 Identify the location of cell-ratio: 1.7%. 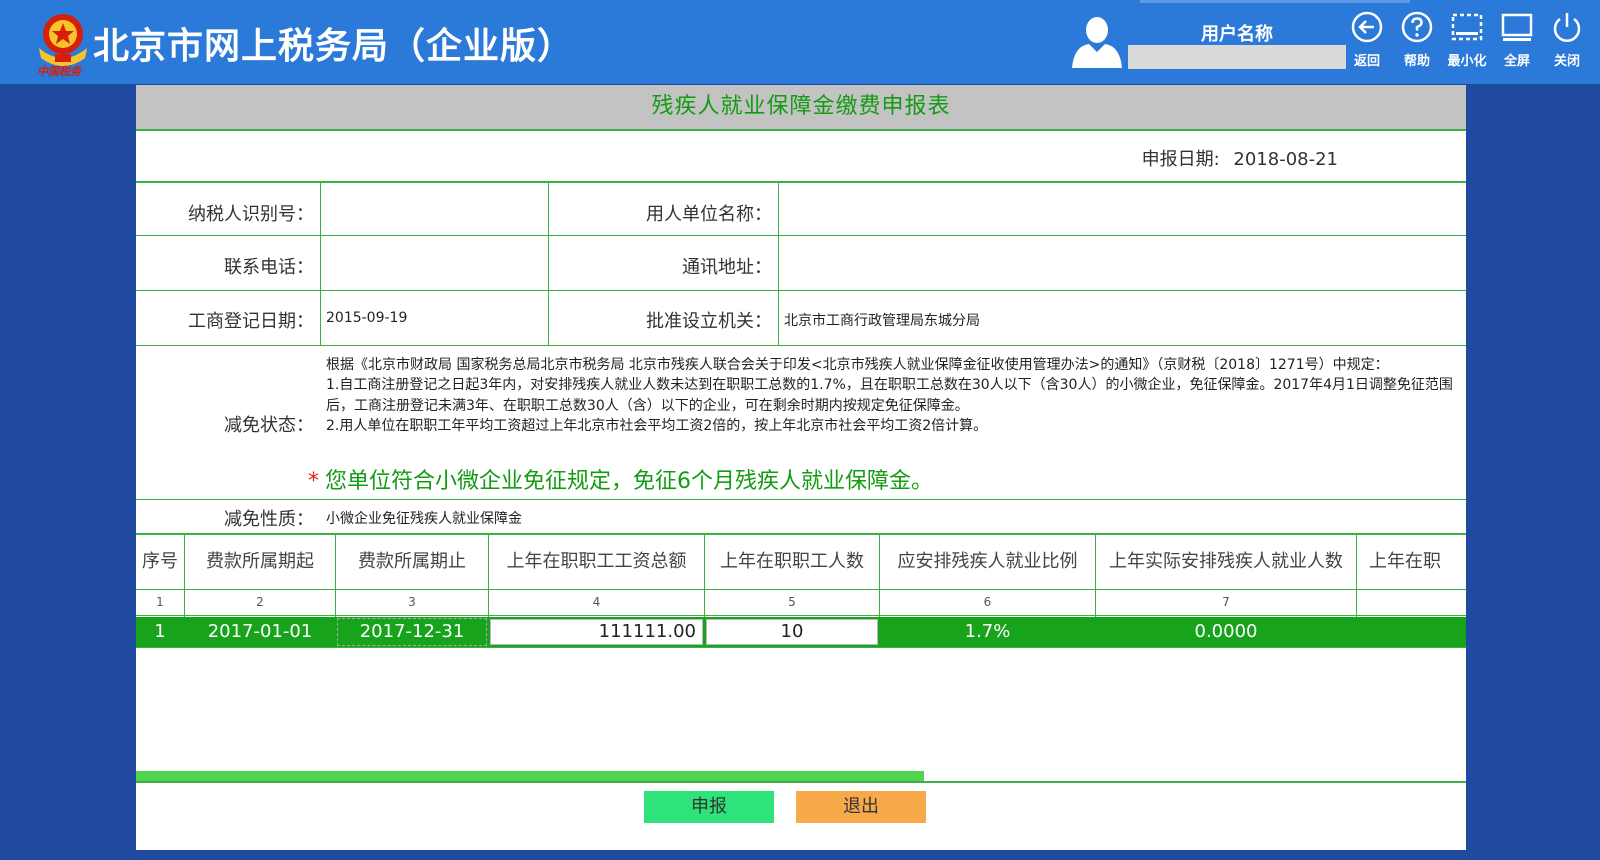
(987, 632).